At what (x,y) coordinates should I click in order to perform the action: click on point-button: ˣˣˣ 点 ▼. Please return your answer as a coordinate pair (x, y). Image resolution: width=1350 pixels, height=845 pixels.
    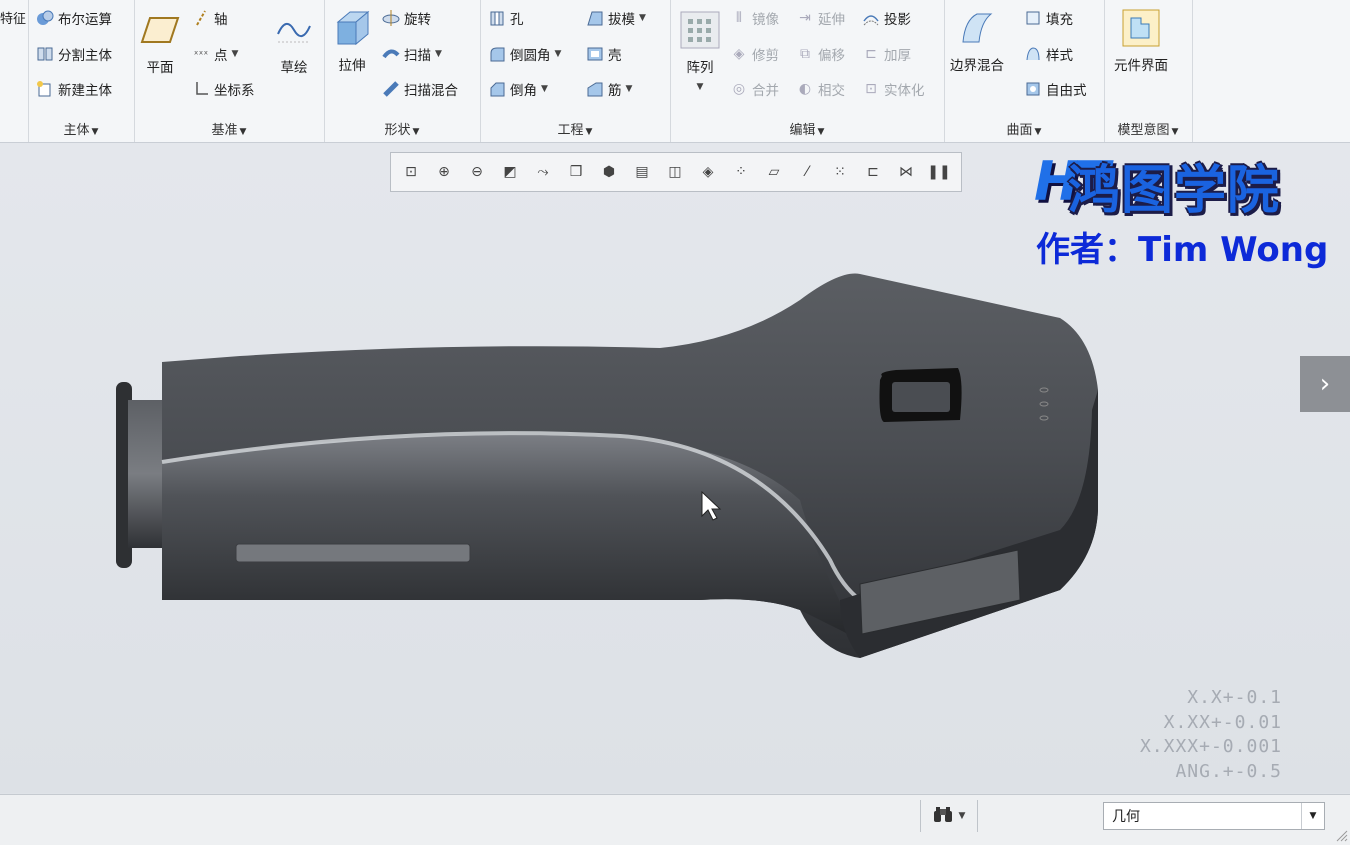
    Looking at the image, I should click on (215, 54).